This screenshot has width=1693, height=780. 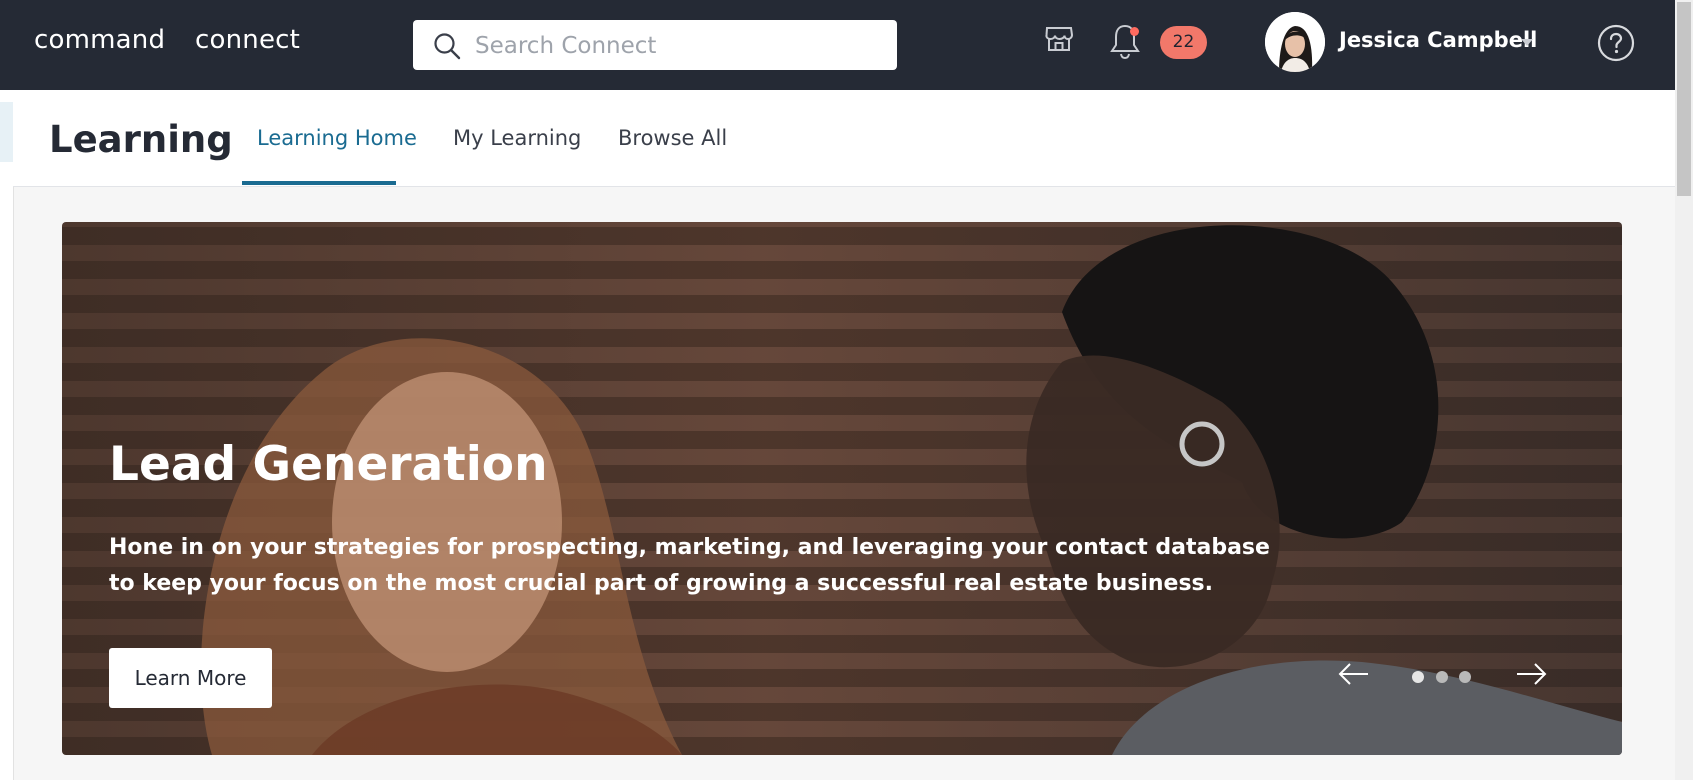 What do you see at coordinates (1531, 674) in the screenshot?
I see `arrow-right-icon` at bounding box center [1531, 674].